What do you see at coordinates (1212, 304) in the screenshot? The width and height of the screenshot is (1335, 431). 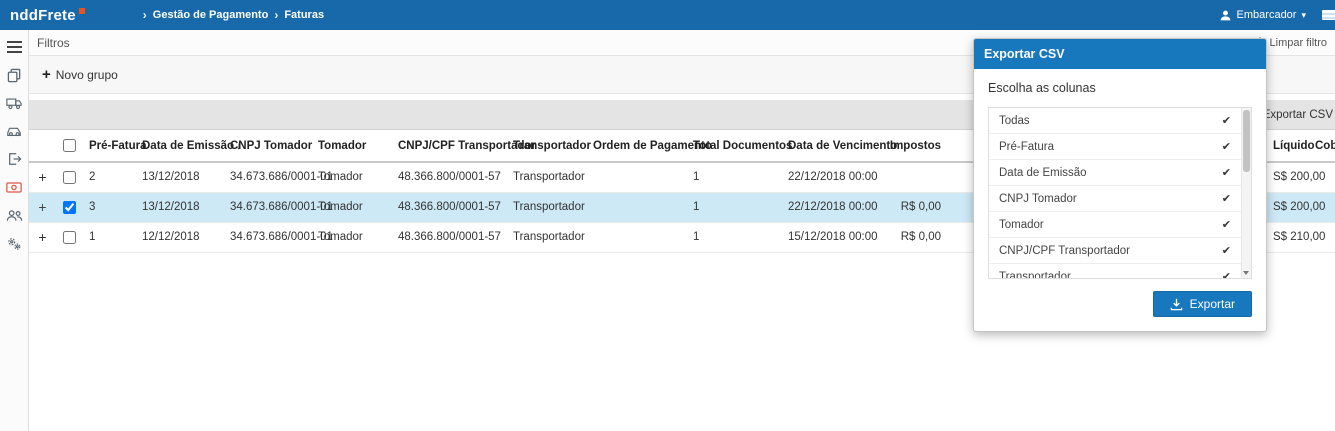 I see `export-button-label: Exportar` at bounding box center [1212, 304].